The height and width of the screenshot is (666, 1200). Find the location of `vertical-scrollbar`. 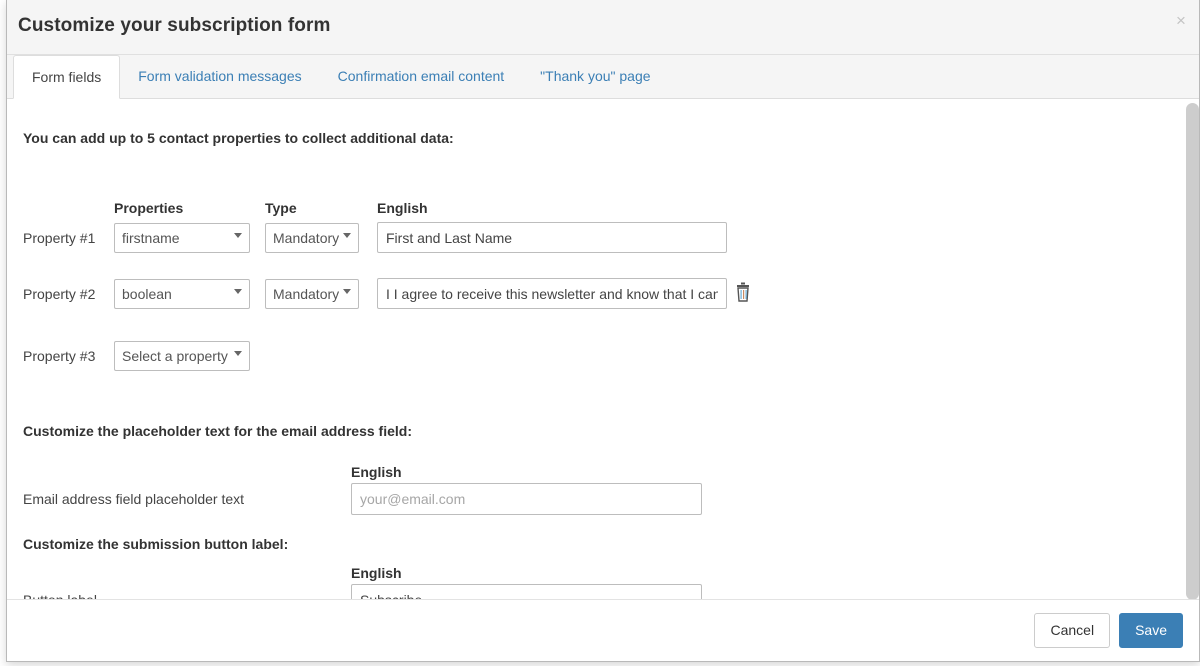

vertical-scrollbar is located at coordinates (1191, 349).